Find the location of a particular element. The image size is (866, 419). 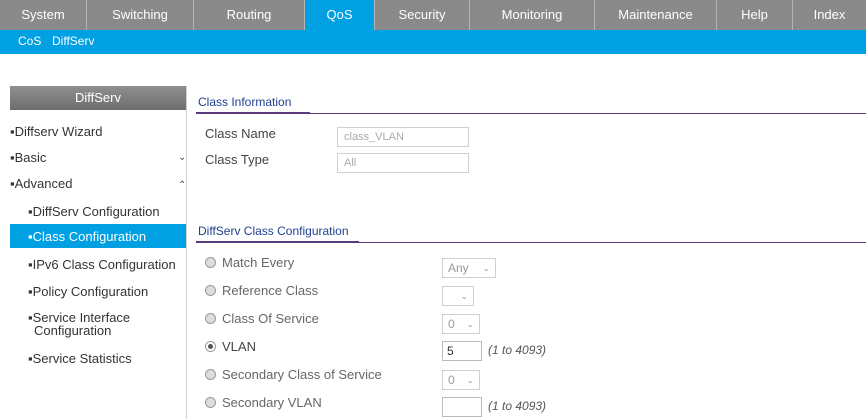

tab-maintenance: Maintenance is located at coordinates (656, 15).